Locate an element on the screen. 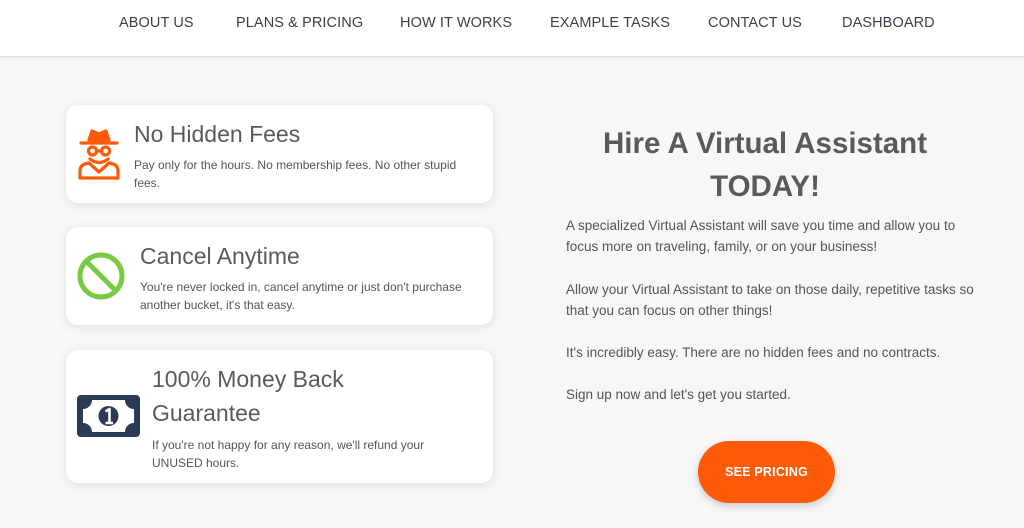  card-title: Cancel Anytime is located at coordinates (220, 256).